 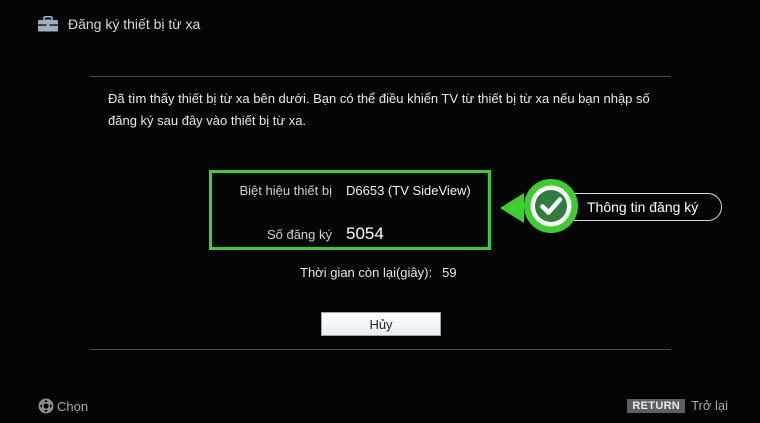 I want to click on time-remaining: Thời gian còn lại(giây): 59, so click(x=378, y=272).